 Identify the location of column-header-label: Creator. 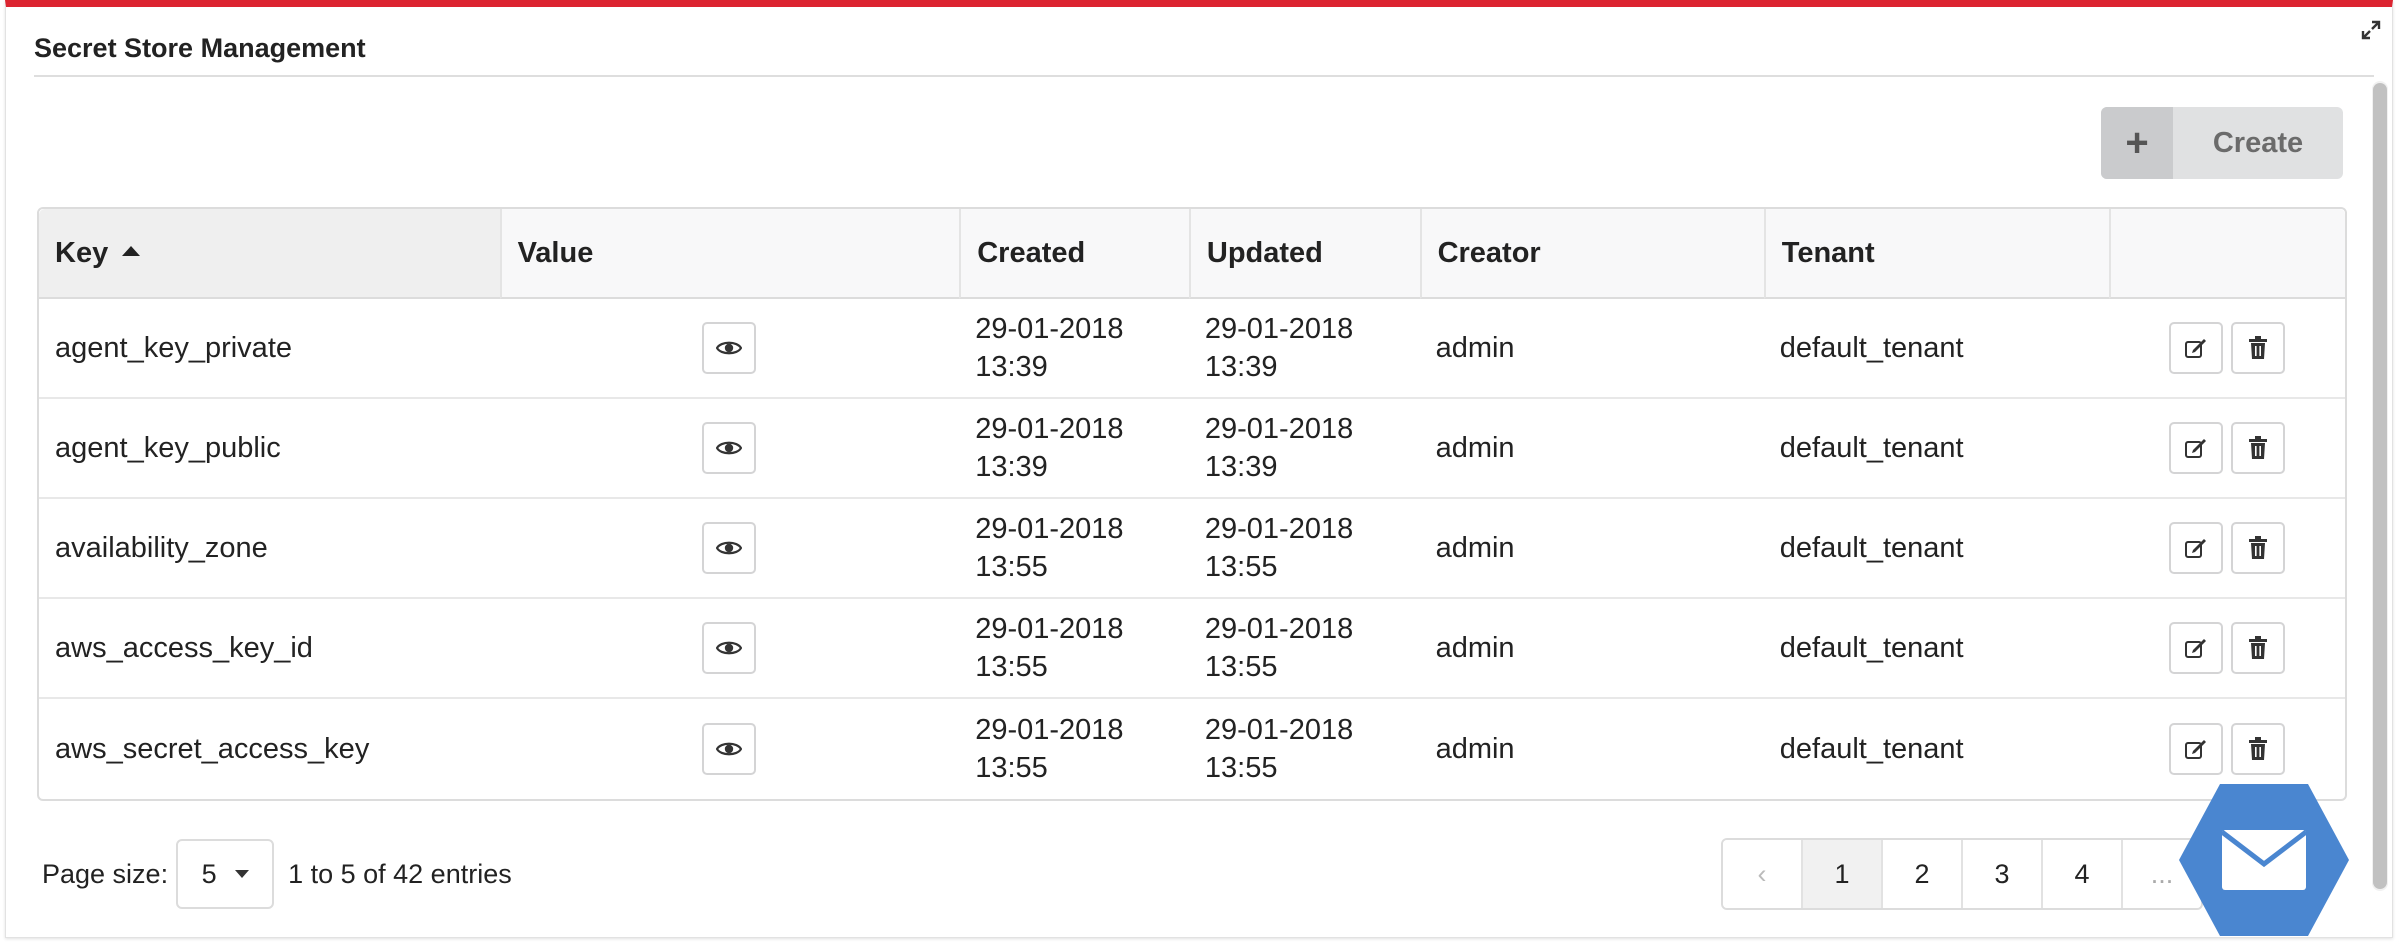
(1489, 252).